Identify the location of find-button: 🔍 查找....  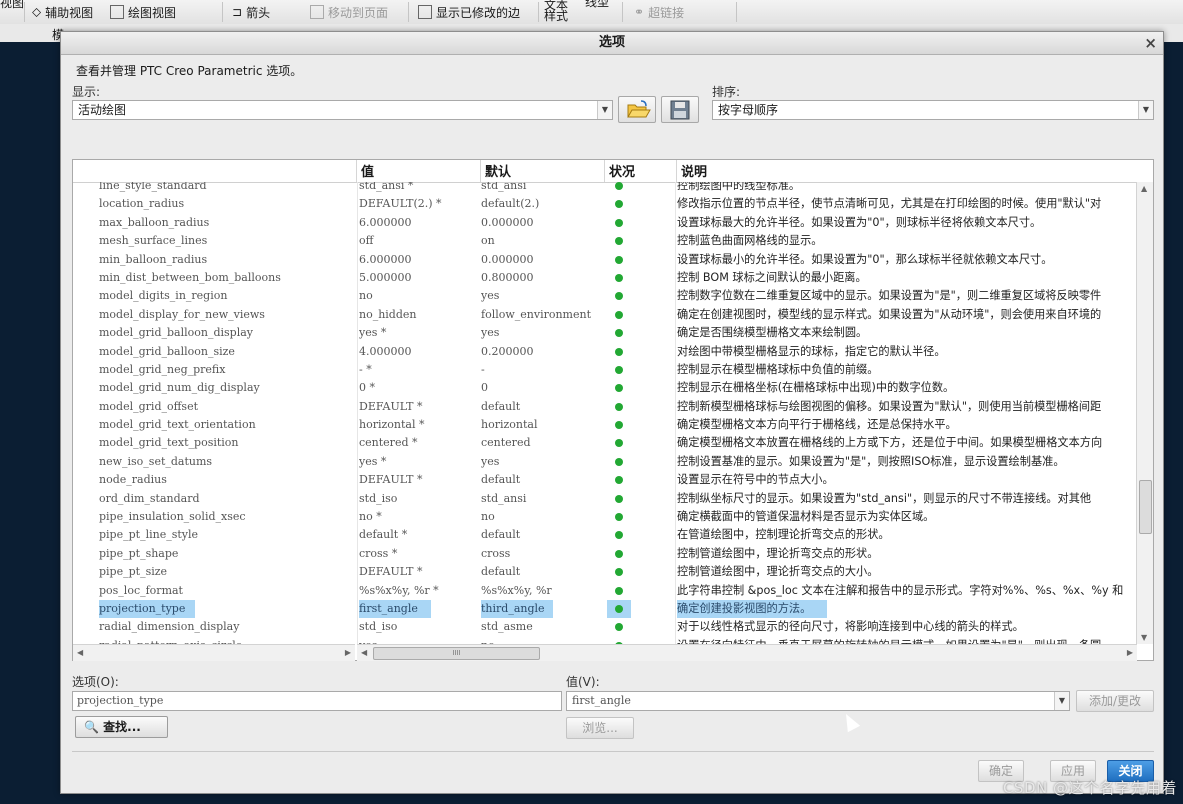
(121, 727).